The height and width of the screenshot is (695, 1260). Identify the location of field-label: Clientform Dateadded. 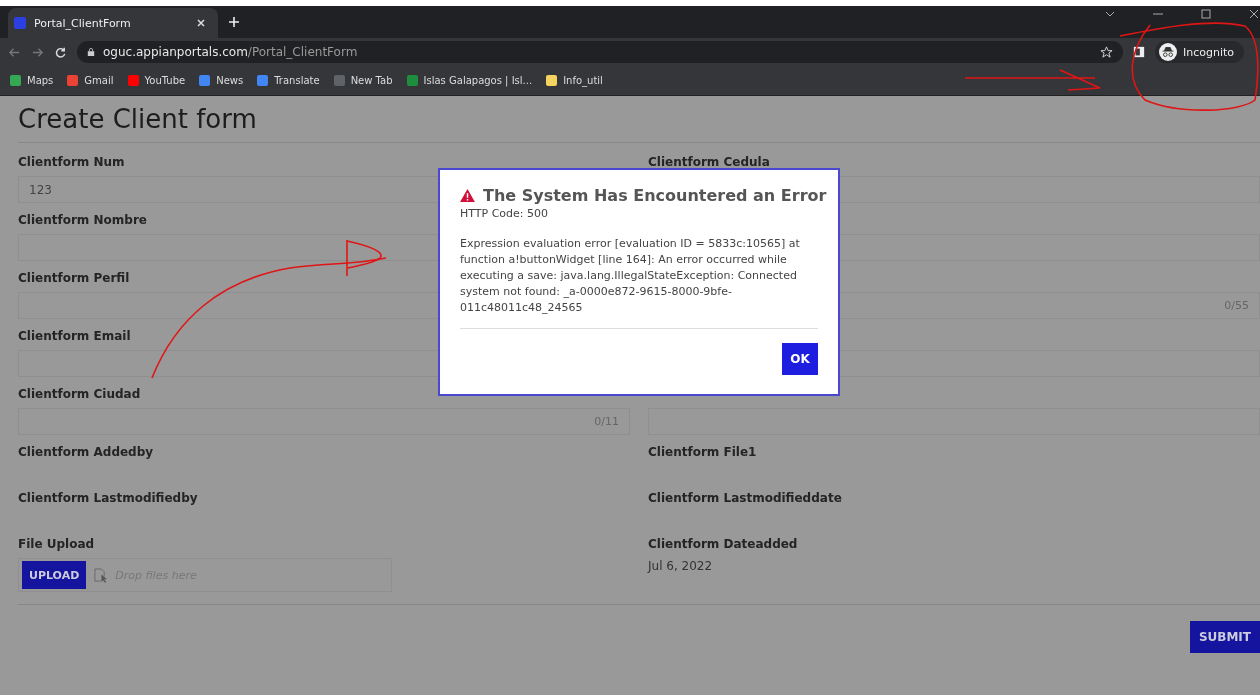
(723, 544).